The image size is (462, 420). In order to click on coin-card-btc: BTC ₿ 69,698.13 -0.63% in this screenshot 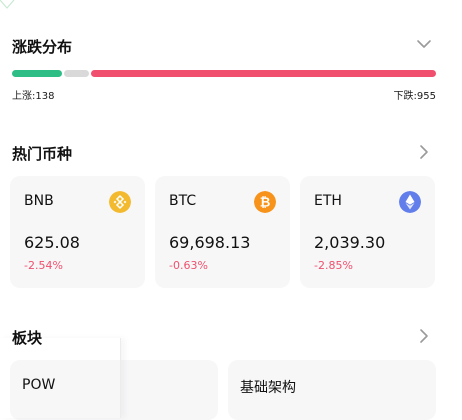, I will do `click(222, 232)`.